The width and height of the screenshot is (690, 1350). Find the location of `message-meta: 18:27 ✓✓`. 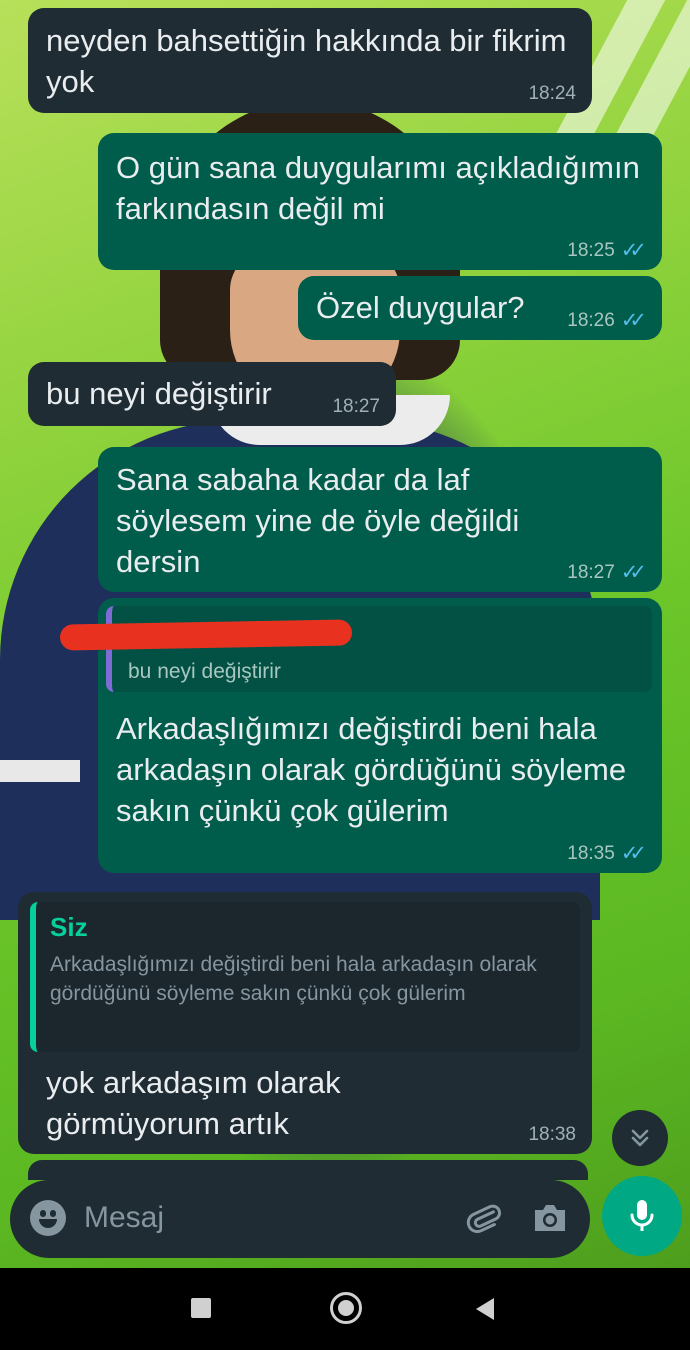

message-meta: 18:27 ✓✓ is located at coordinates (607, 572).